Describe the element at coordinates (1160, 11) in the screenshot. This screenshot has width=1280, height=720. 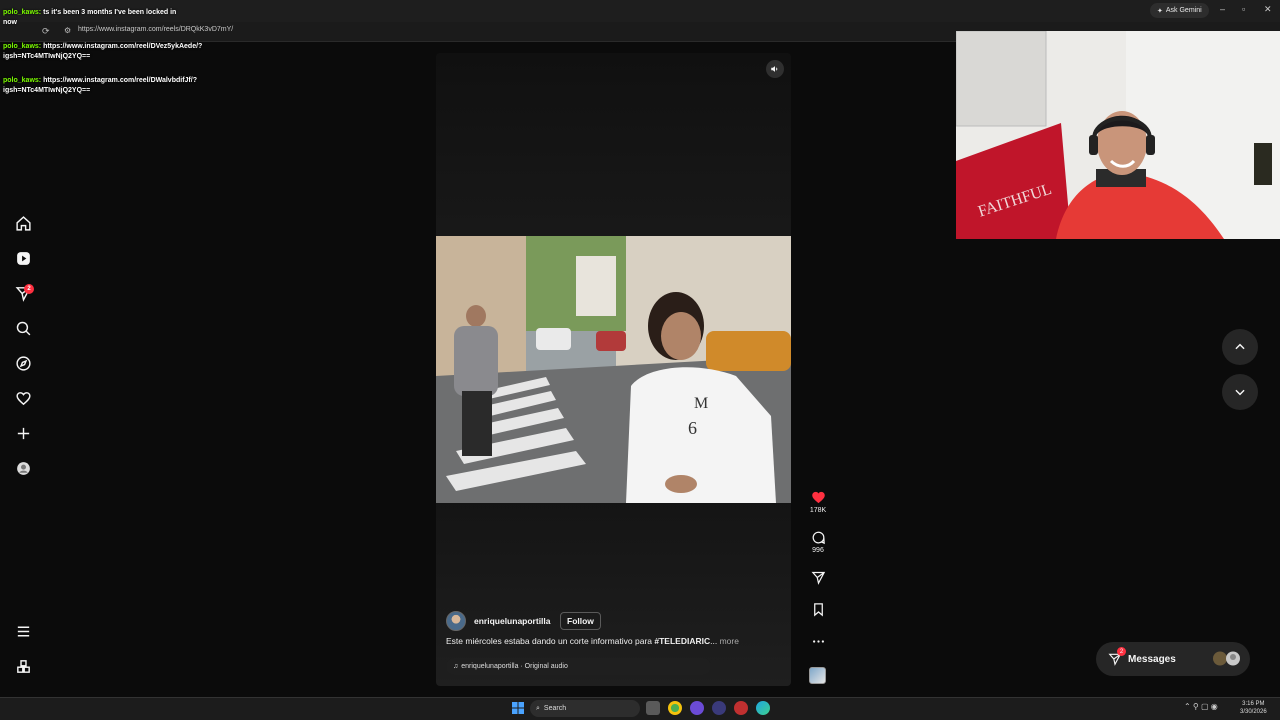
I see `gemini-icon: ✦` at that location.